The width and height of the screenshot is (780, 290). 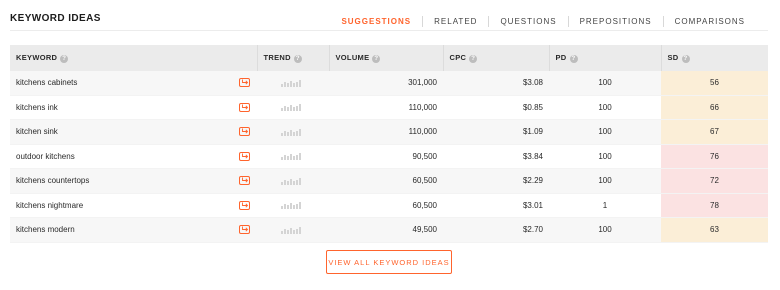 I want to click on volume-cell: 301,000, so click(x=386, y=83).